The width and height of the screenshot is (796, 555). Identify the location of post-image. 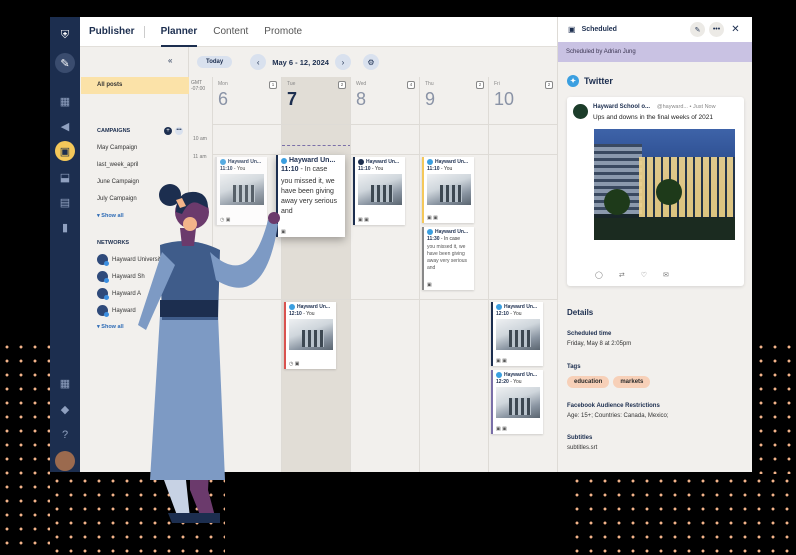
(380, 189).